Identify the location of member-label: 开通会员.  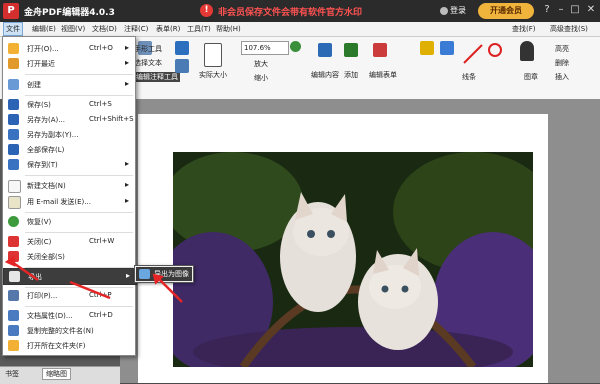
(506, 10).